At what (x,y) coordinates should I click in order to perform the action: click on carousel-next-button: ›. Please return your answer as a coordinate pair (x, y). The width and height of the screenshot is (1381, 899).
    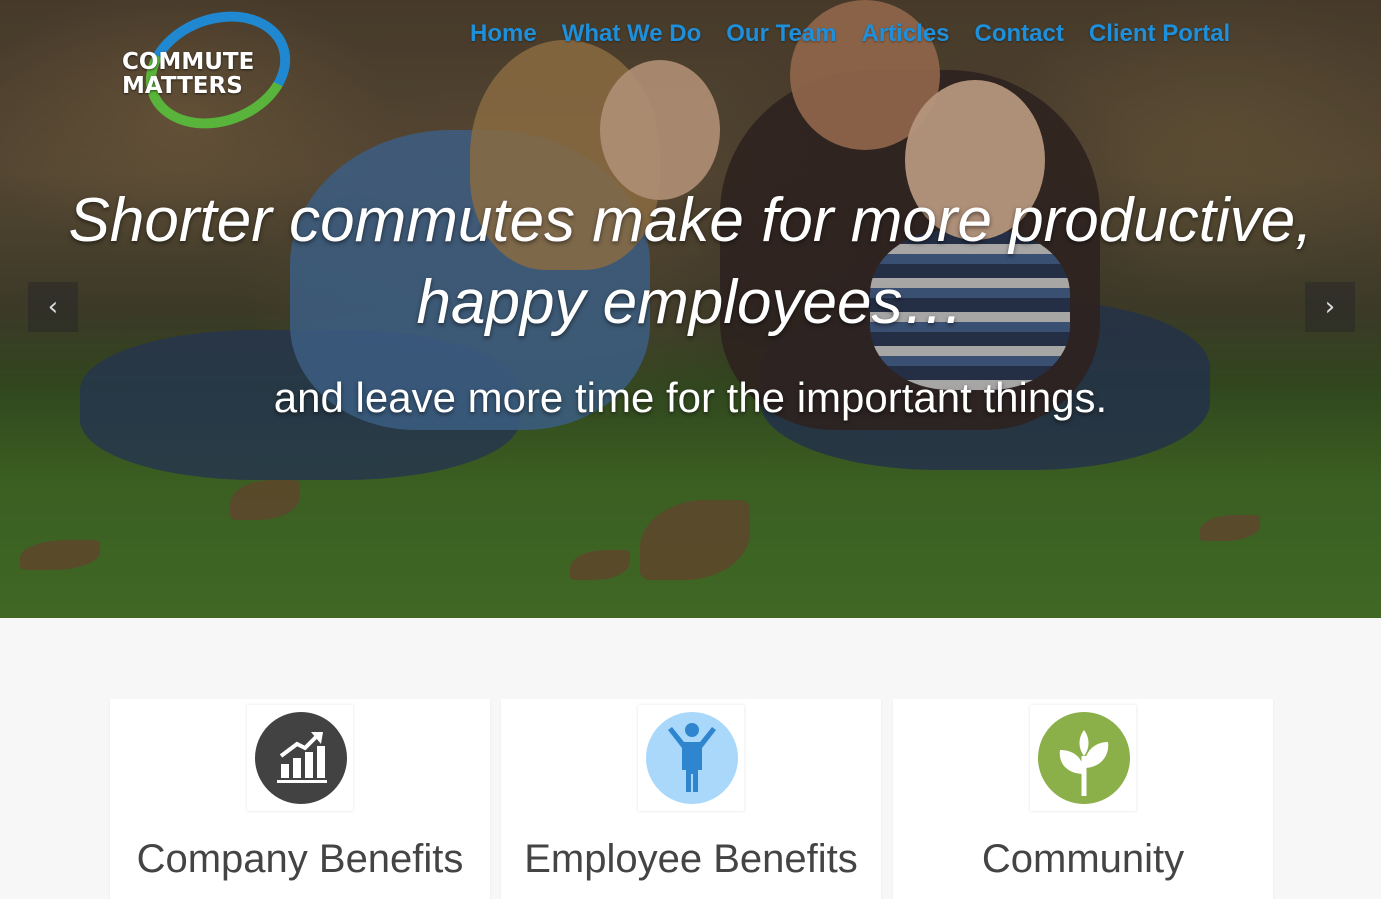
    Looking at the image, I should click on (1330, 307).